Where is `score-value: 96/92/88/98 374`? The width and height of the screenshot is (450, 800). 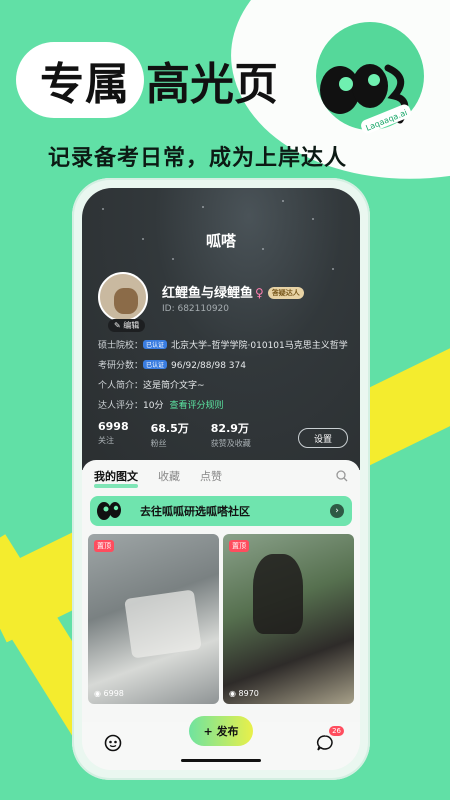
score-value: 96/92/88/98 374 is located at coordinates (208, 366).